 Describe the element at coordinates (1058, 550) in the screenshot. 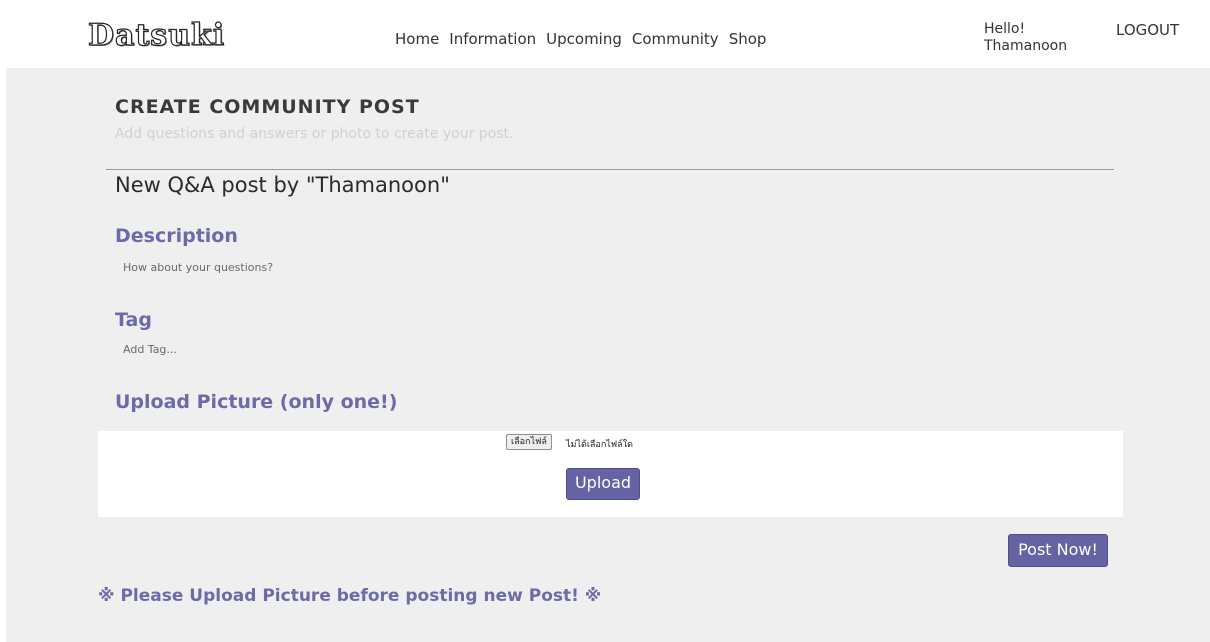

I see `post-now-button: Post Now!` at that location.